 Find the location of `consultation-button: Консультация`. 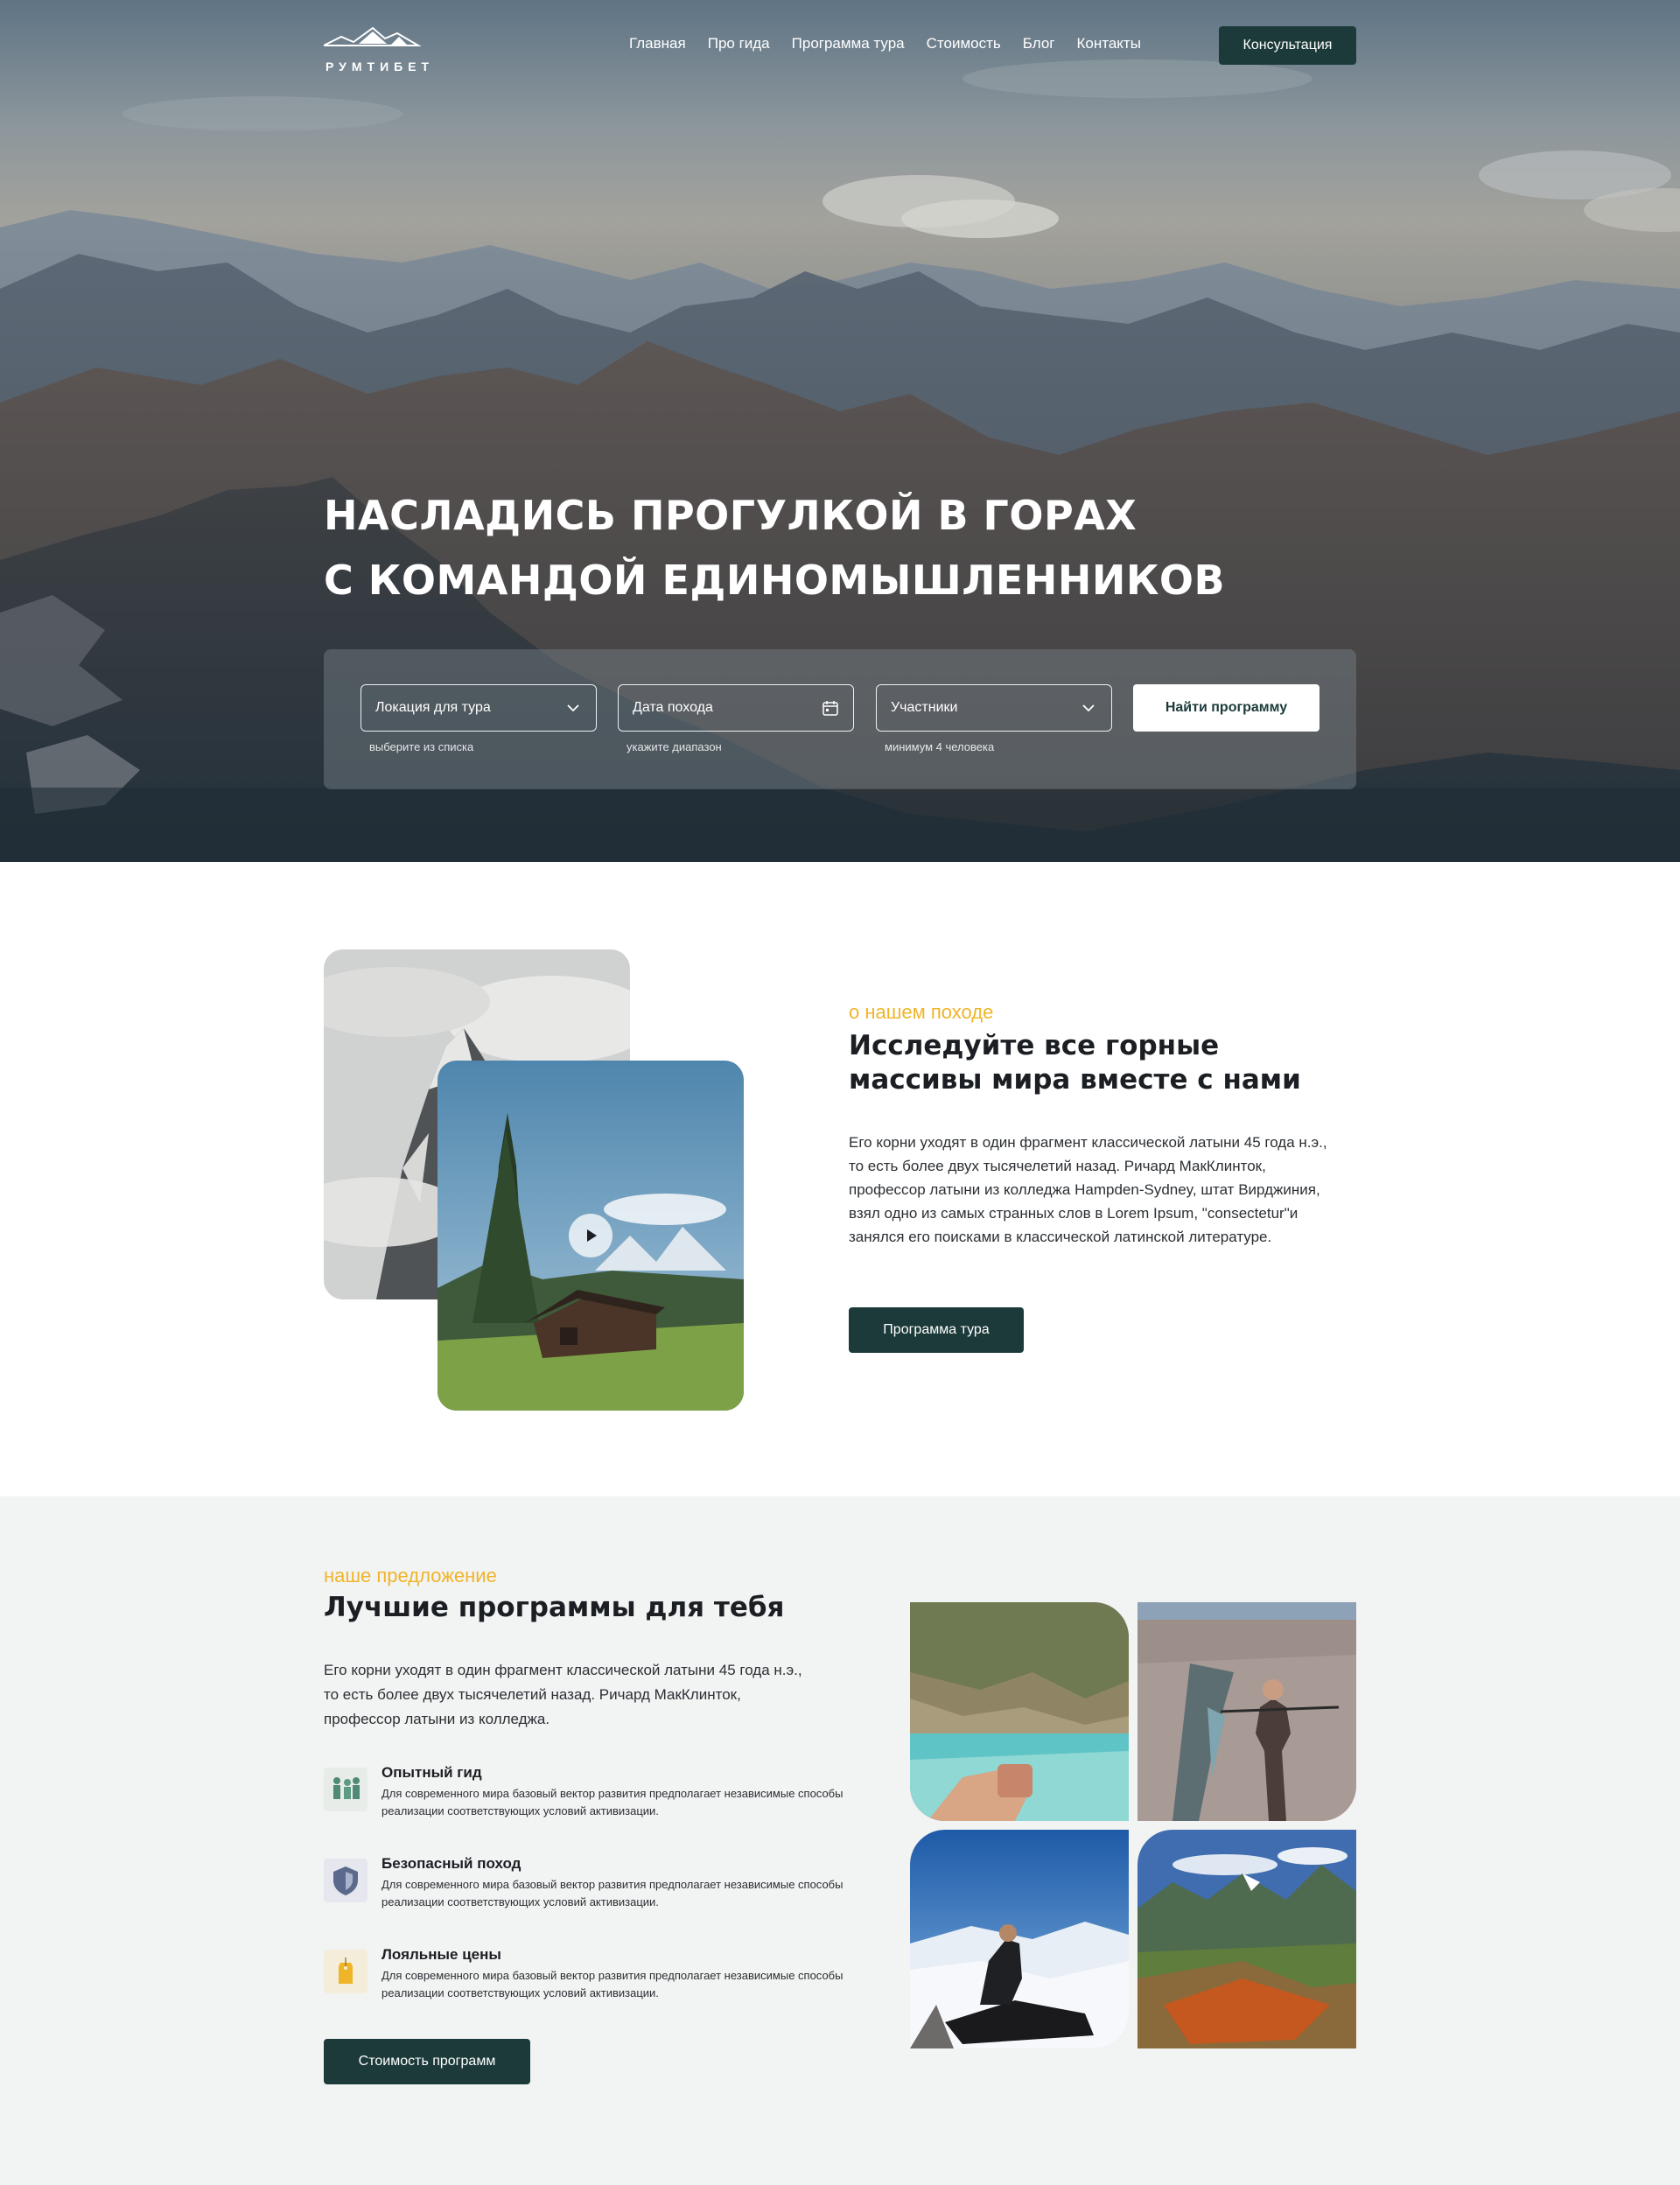

consultation-button: Консультация is located at coordinates (1287, 45).